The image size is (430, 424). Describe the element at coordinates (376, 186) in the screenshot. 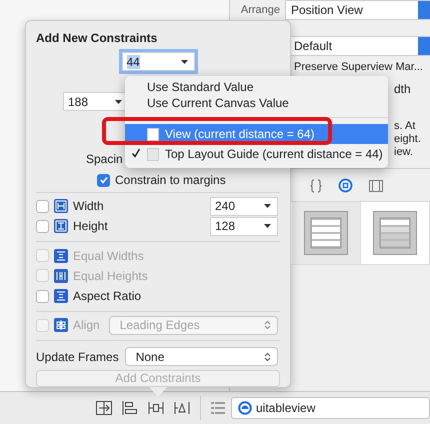

I see `panel-icon` at that location.